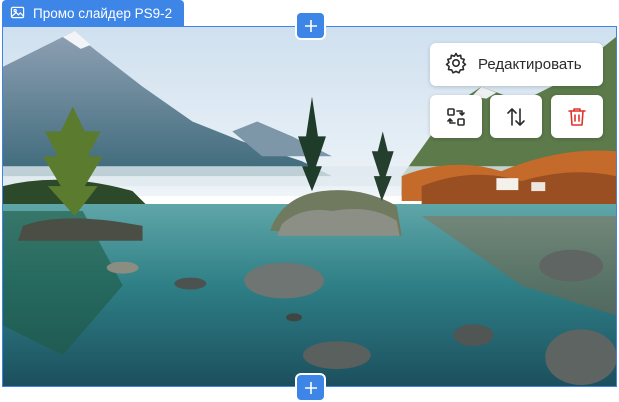  I want to click on image-icon, so click(17, 14).